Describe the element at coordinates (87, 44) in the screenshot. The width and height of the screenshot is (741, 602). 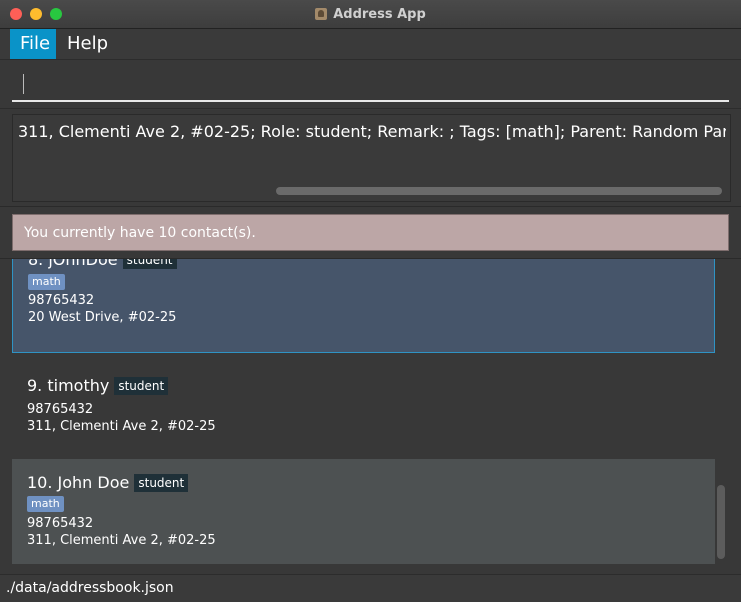
I see `menu-help: Help` at that location.